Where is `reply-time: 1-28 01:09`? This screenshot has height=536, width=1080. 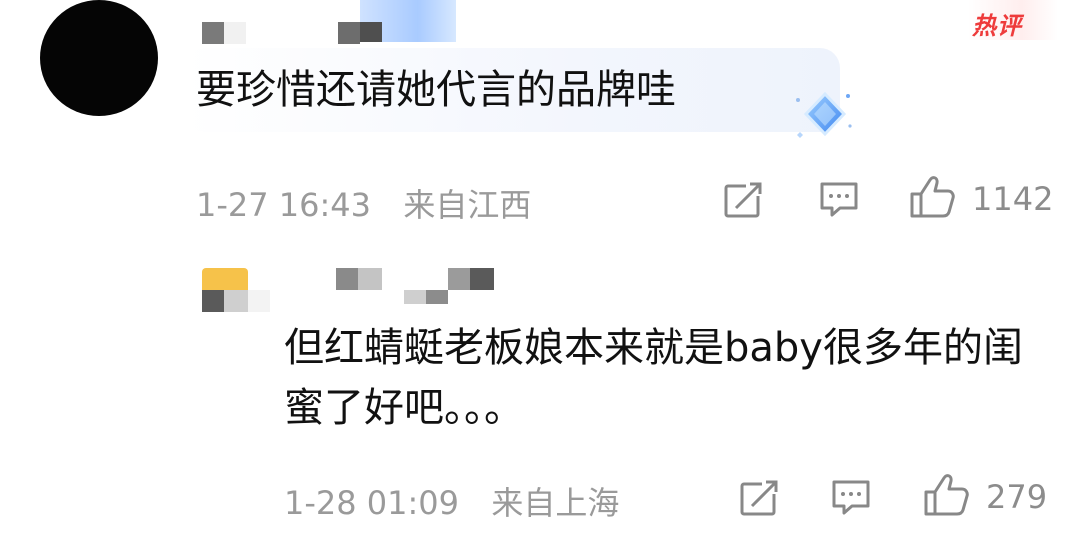
reply-time: 1-28 01:09 is located at coordinates (372, 503).